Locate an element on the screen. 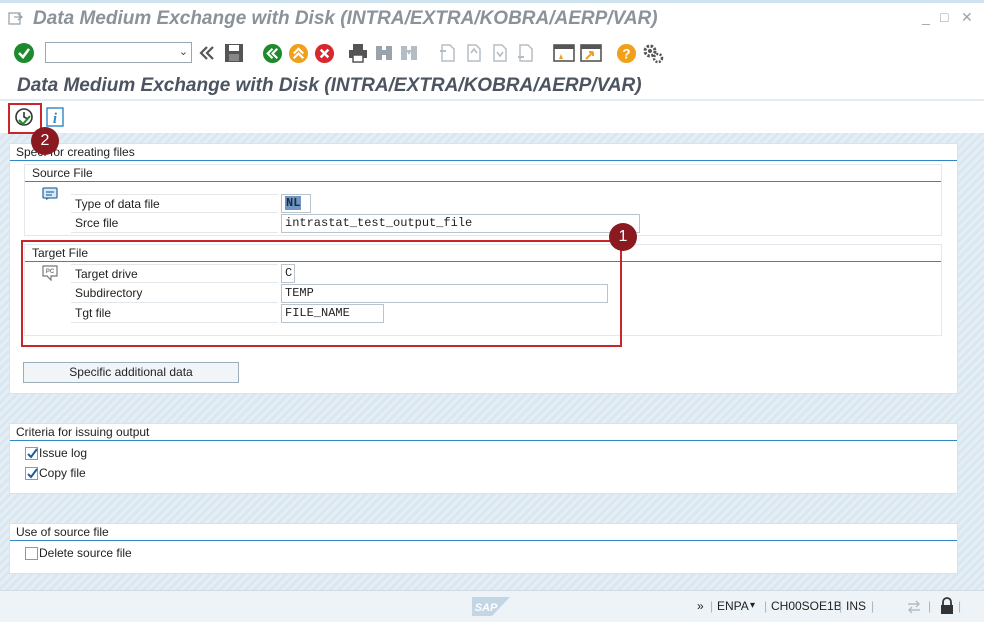  sap-logo-text: SAP is located at coordinates (486, 608).